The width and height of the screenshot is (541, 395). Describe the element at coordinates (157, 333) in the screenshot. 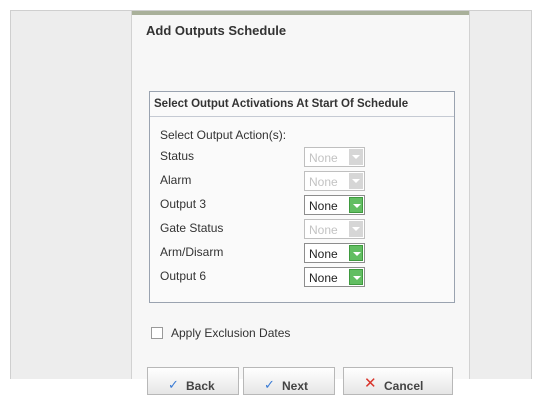

I see `exclusion-dates-checkbox` at that location.